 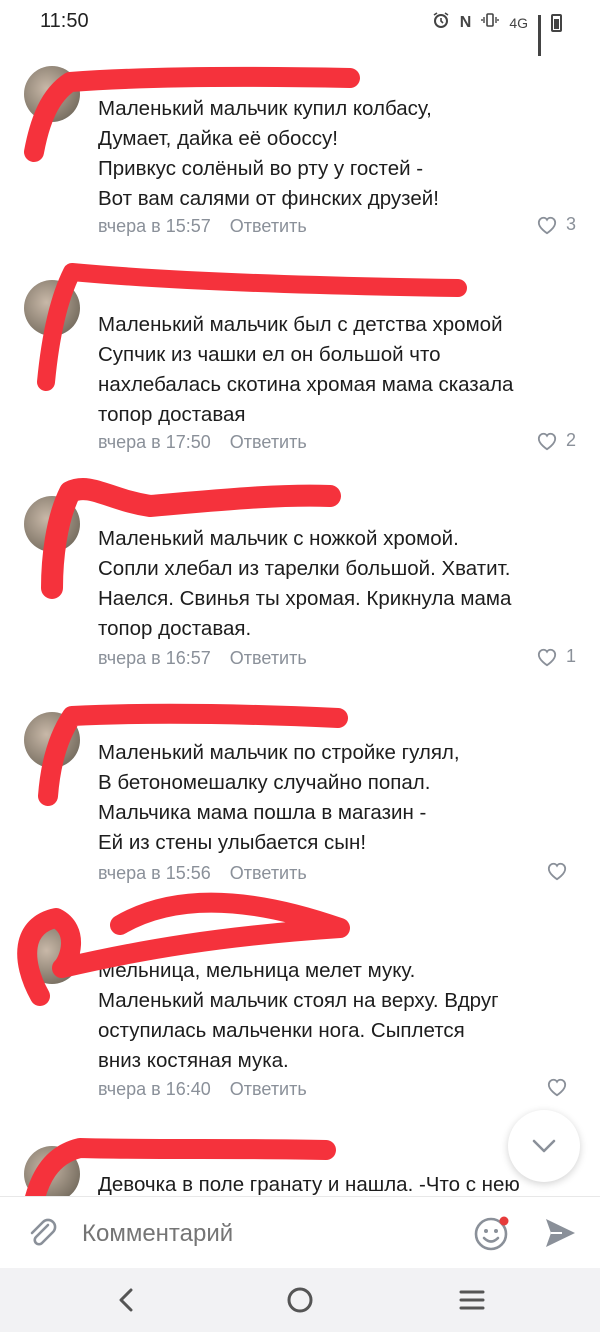 What do you see at coordinates (232, 842) in the screenshot?
I see `comment-line: Ей из стены улыбается сын!` at bounding box center [232, 842].